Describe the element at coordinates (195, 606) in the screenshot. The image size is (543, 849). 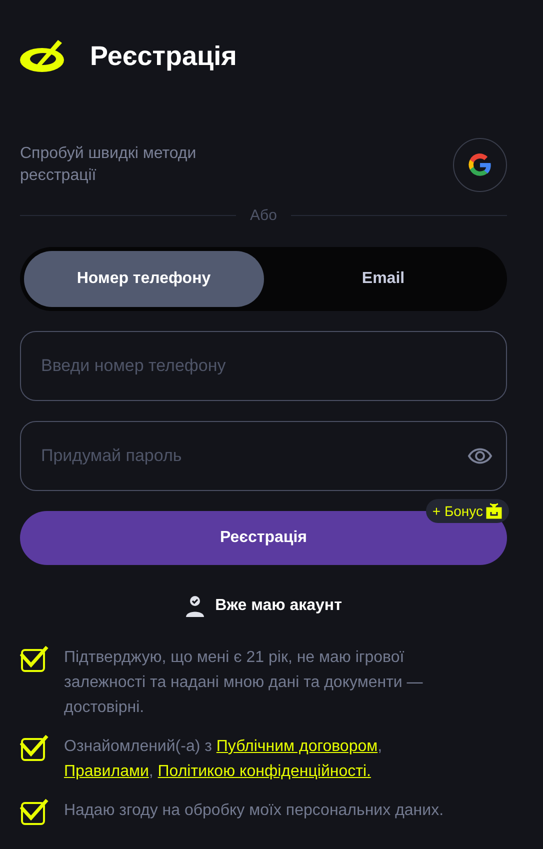
I see `user-check-icon` at that location.